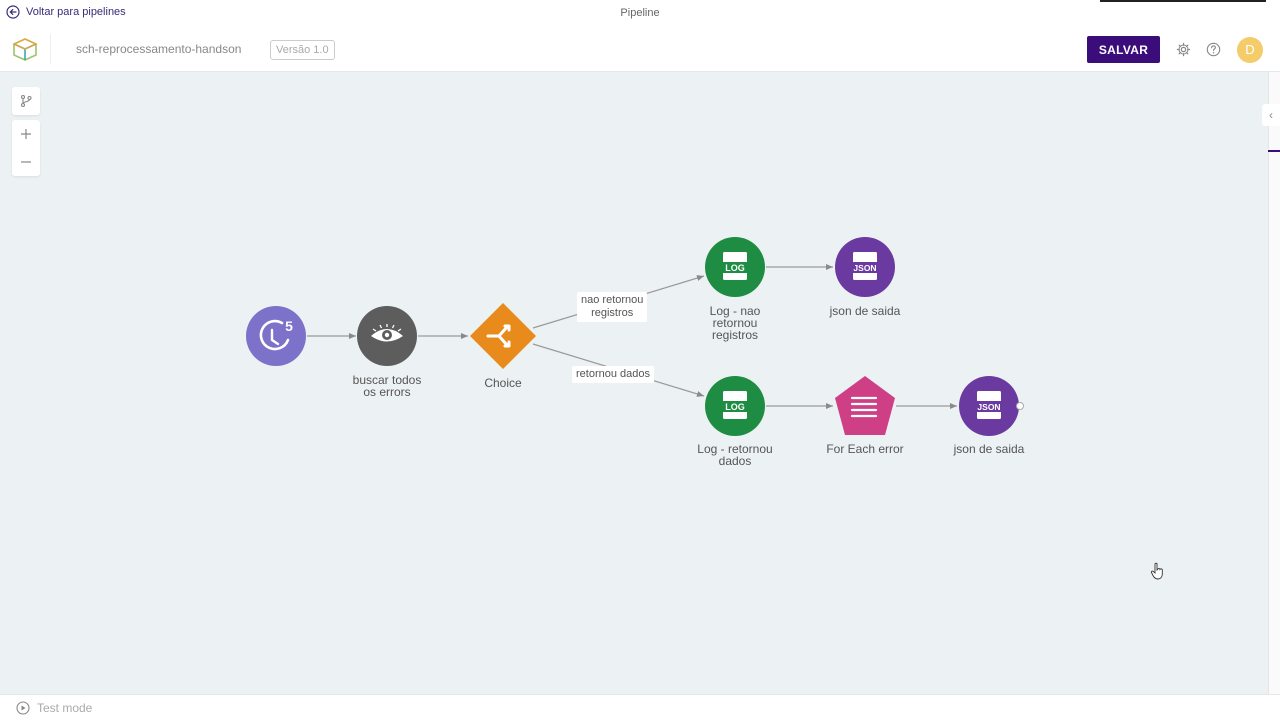 This screenshot has height=720, width=1280. Describe the element at coordinates (1274, 151) in the screenshot. I see `rail-indicator` at that location.